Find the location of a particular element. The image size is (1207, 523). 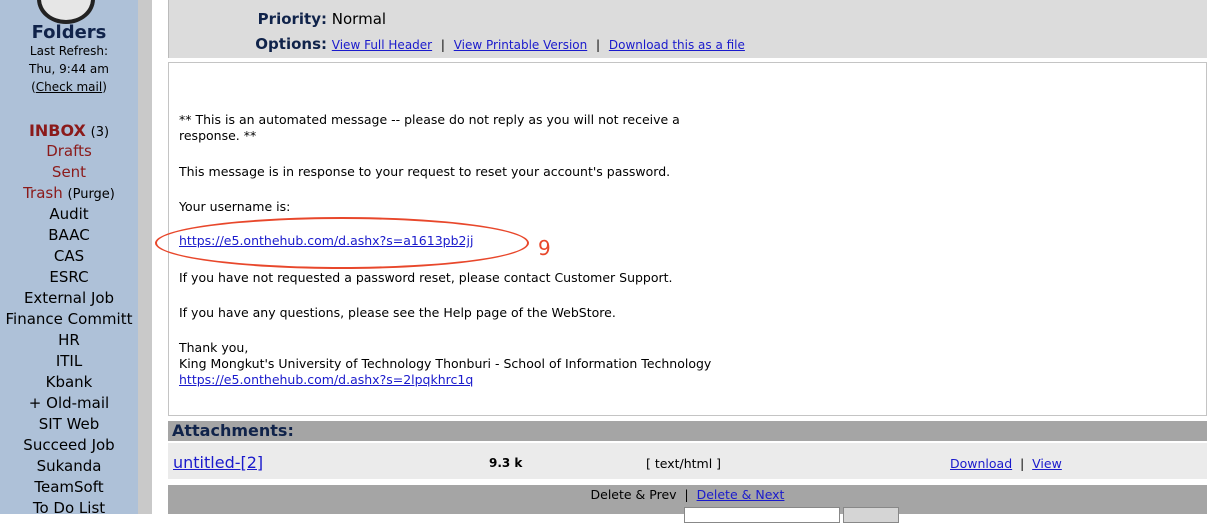

check-mail-link: Check mail is located at coordinates (69, 87).